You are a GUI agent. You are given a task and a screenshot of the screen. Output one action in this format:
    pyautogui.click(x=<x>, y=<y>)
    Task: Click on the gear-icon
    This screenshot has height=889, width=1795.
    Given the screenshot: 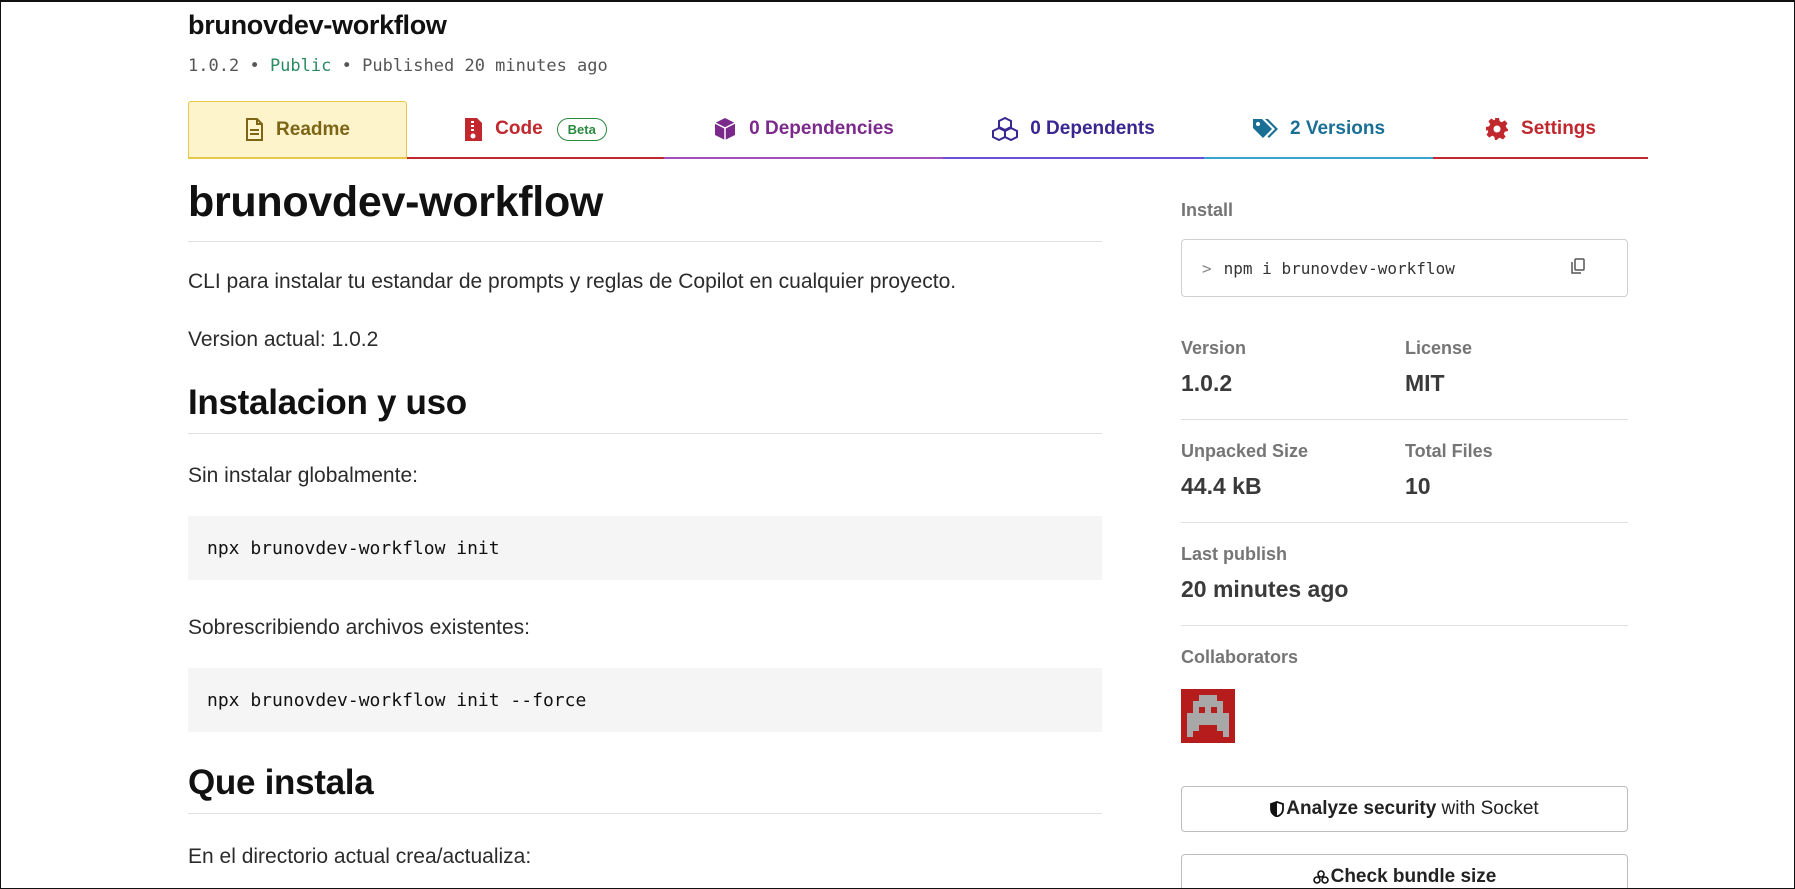 What is the action you would take?
    pyautogui.click(x=1497, y=129)
    